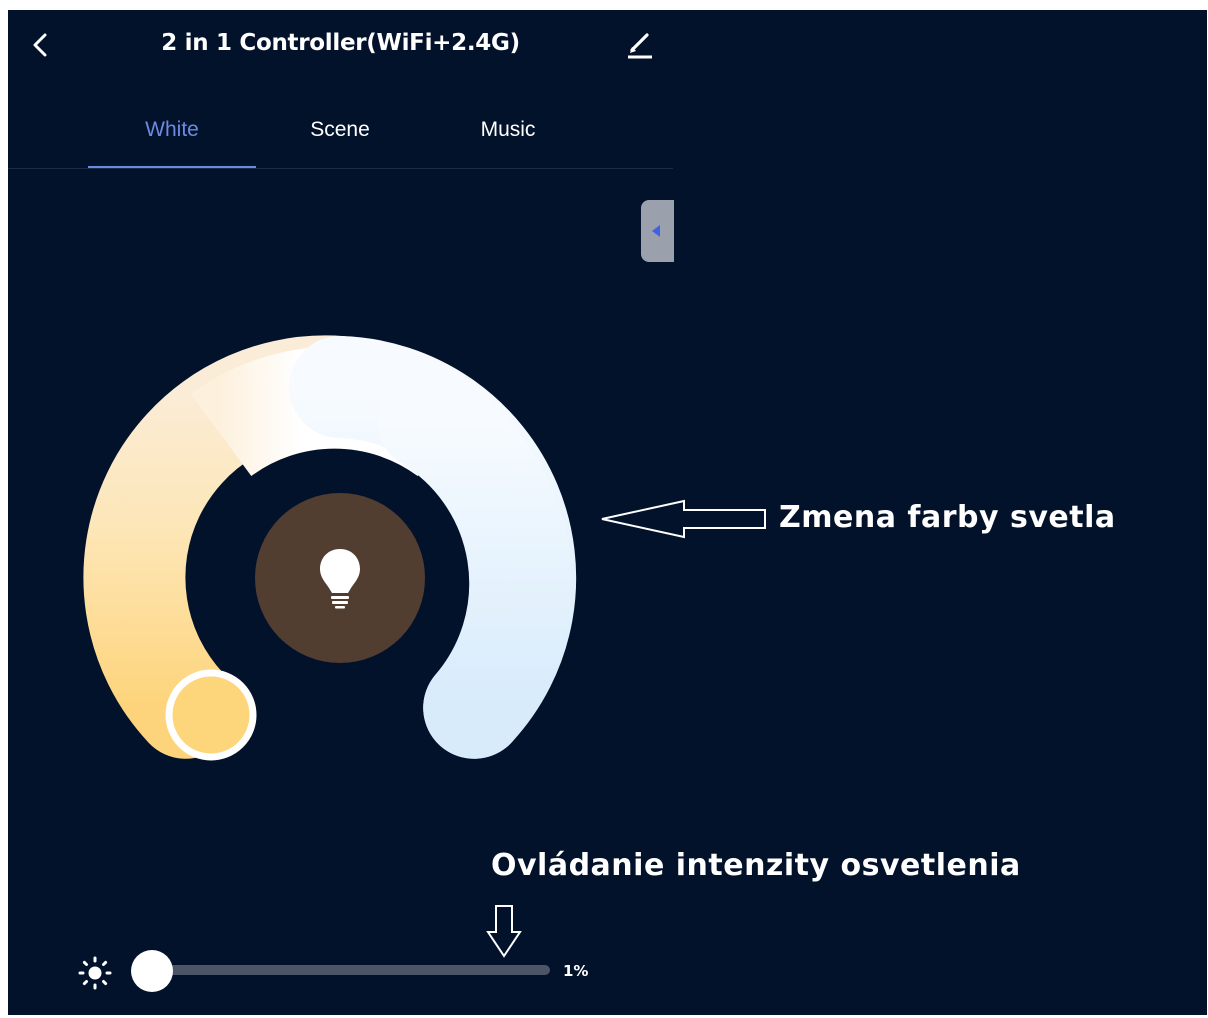  Describe the element at coordinates (683, 519) in the screenshot. I see `annotation-arrow-left` at that location.